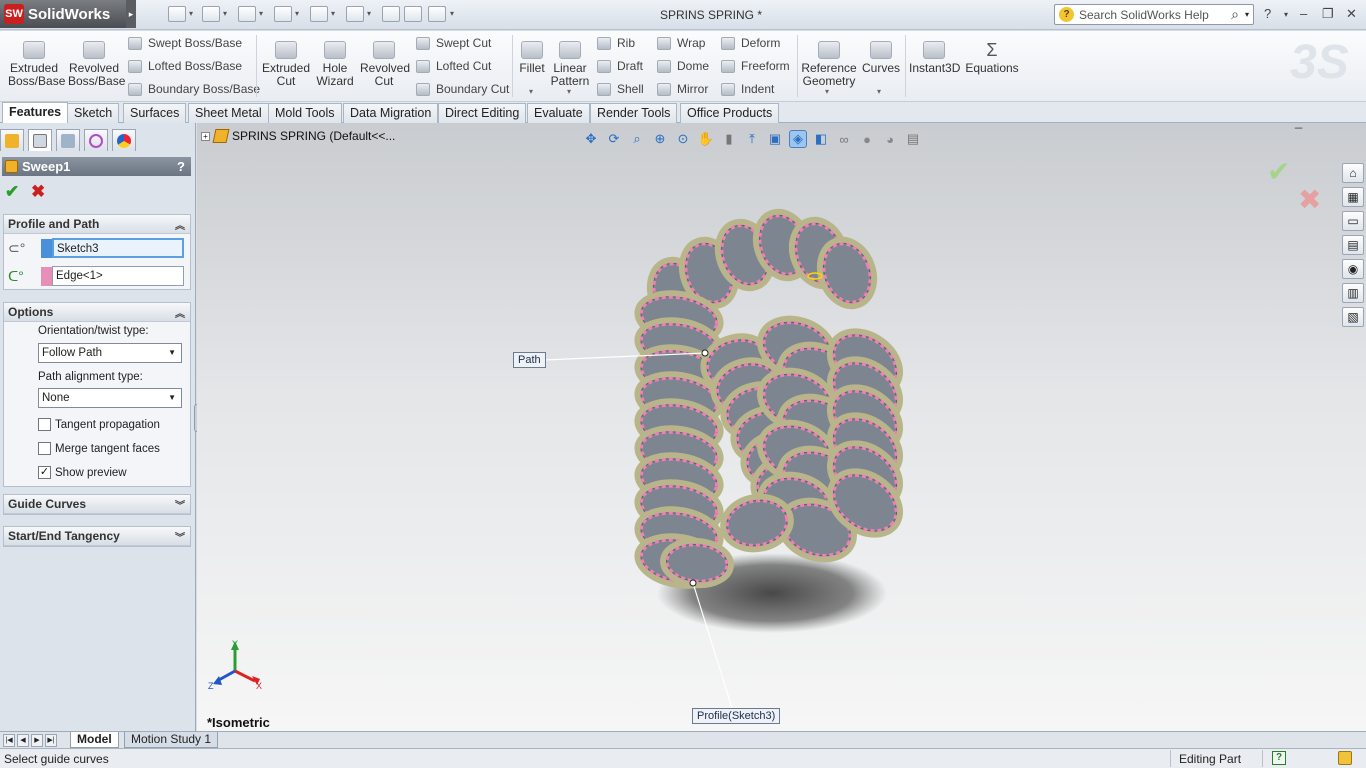  I want to click on show-preview-checkbox: ✓, so click(44, 472).